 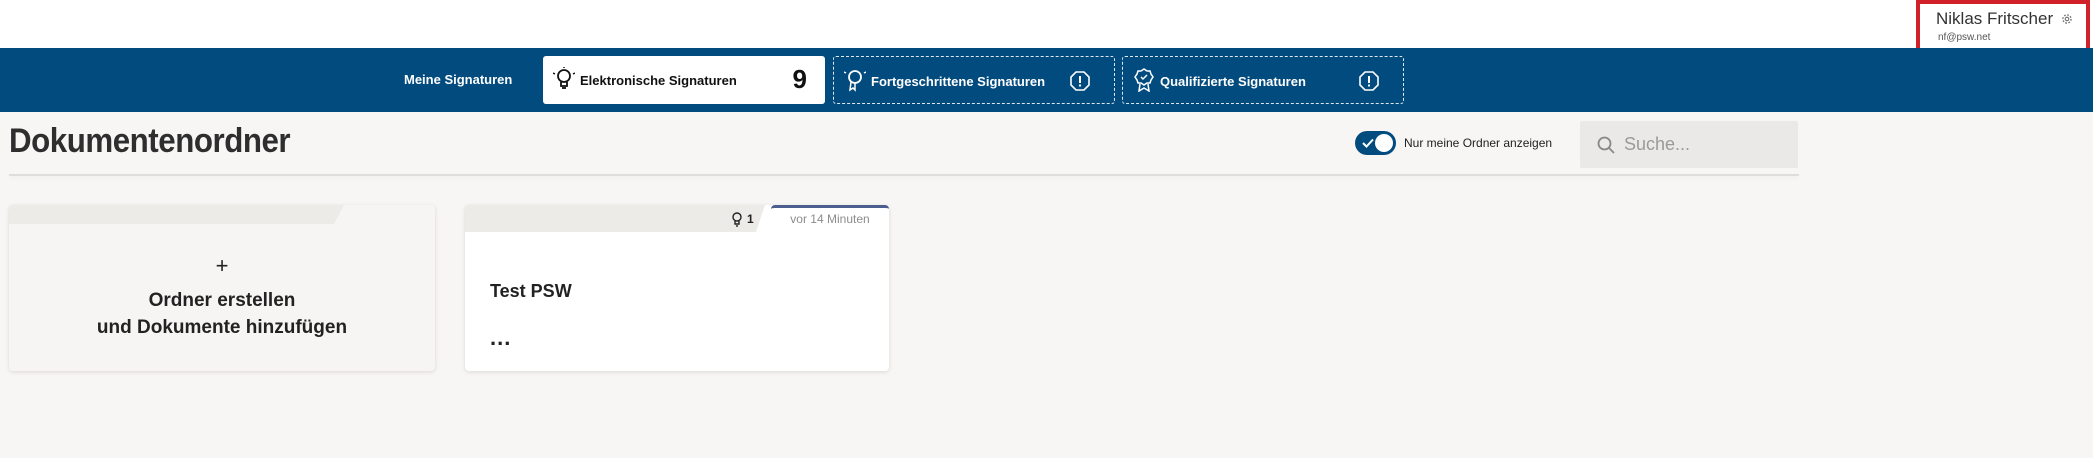 I want to click on tab-advanced-signatures: Fortgeschrittene Signaturen, so click(x=974, y=80).